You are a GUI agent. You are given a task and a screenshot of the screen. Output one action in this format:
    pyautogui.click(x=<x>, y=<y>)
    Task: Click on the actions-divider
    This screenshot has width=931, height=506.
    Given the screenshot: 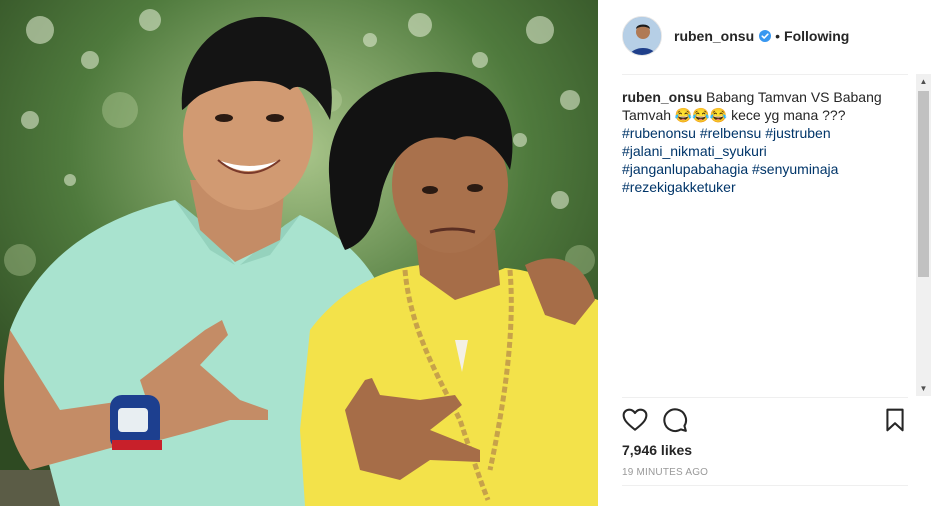 What is the action you would take?
    pyautogui.click(x=765, y=397)
    